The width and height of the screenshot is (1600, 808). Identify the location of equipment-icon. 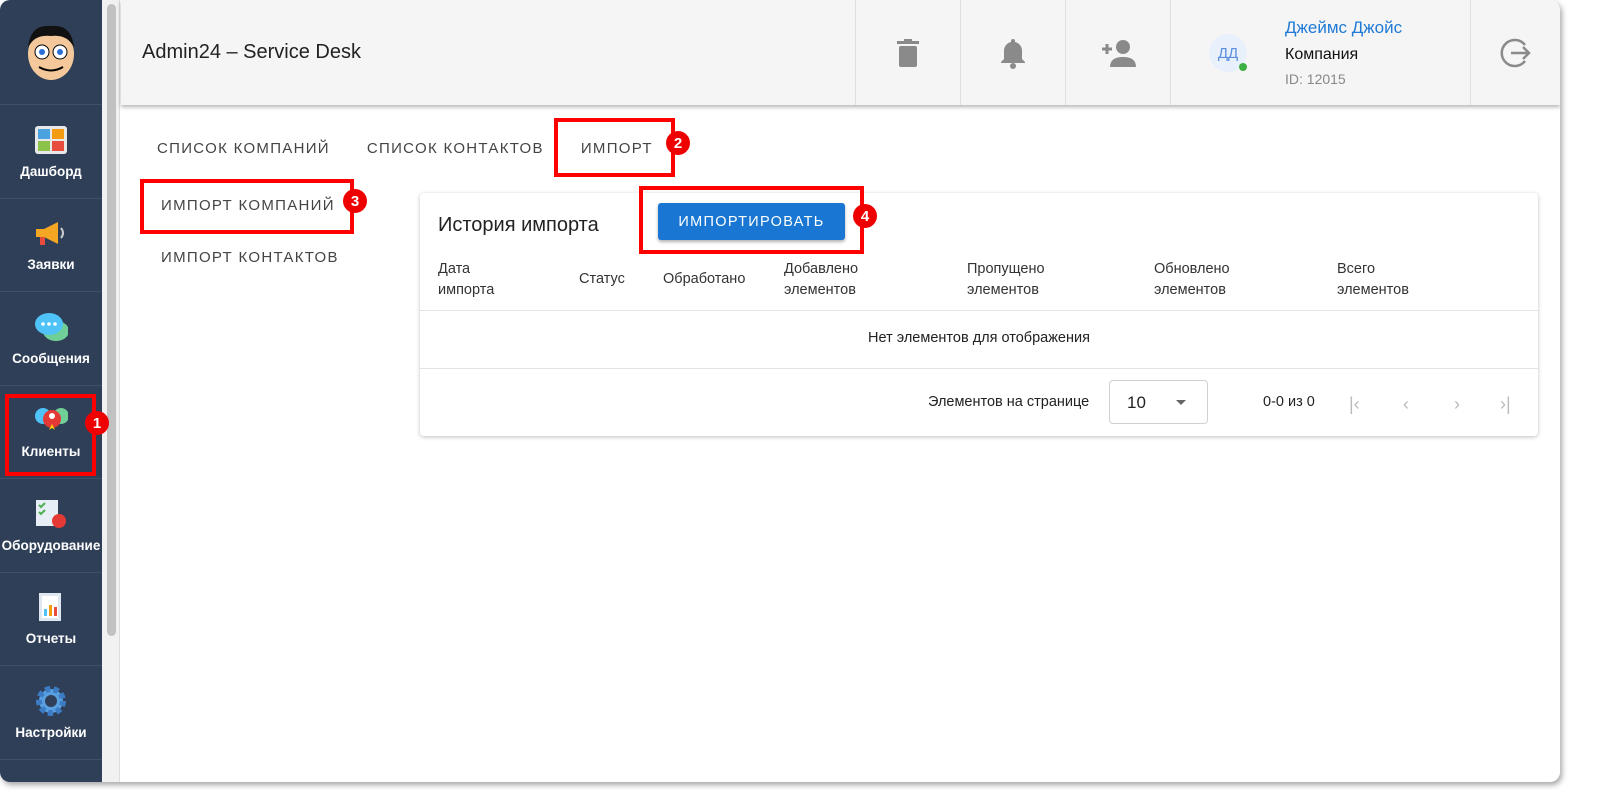
(51, 514).